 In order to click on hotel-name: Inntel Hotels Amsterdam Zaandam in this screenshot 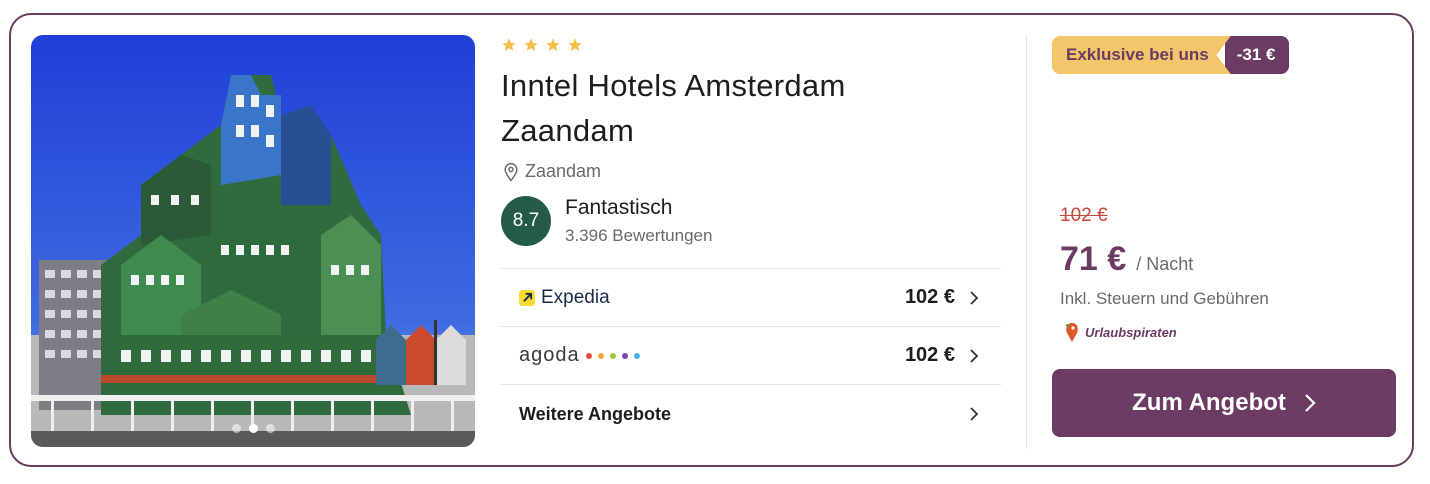, I will do `click(751, 108)`.